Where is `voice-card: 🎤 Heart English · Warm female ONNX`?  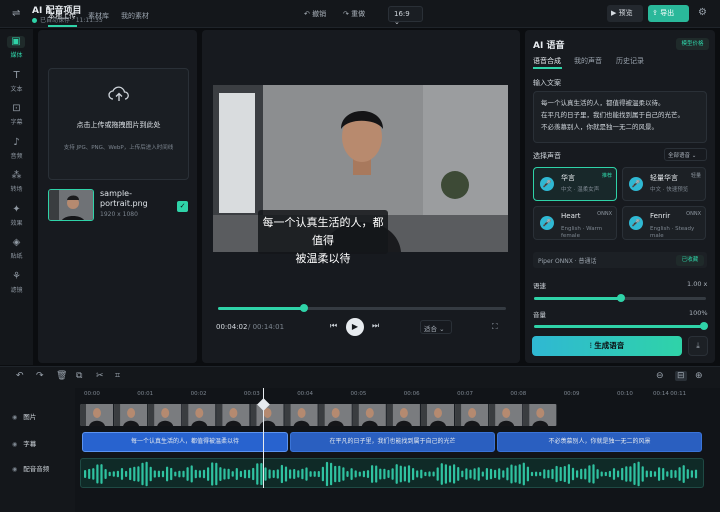 voice-card: 🎤 Heart English · Warm female ONNX is located at coordinates (575, 223).